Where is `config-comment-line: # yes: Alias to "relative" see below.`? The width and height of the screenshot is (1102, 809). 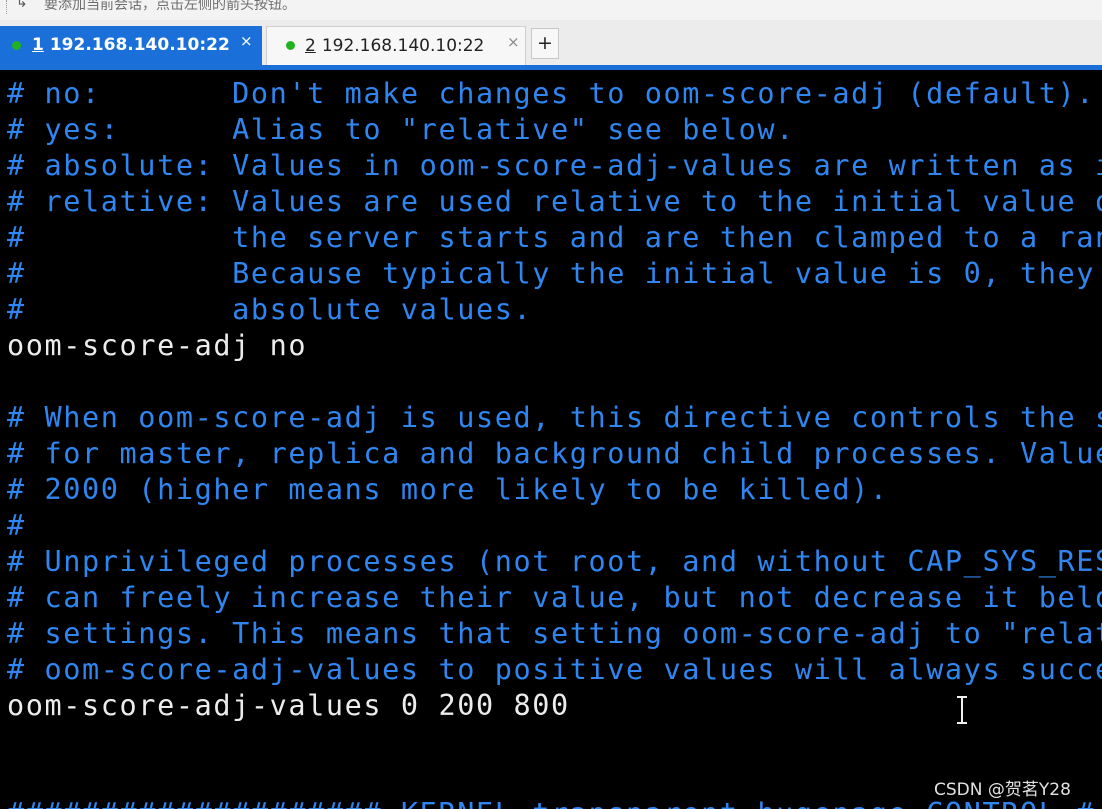 config-comment-line: # yes: Alias to "relative" see below. is located at coordinates (401, 129).